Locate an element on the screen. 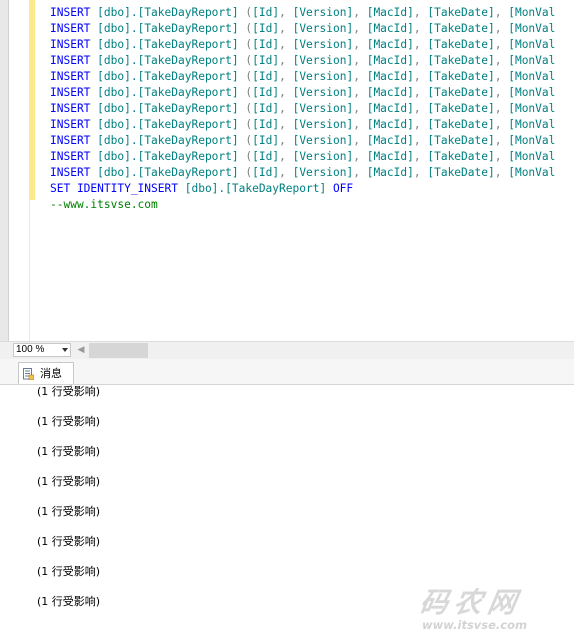  sql-keyword: SET IDENTITY_INSERT is located at coordinates (114, 188).